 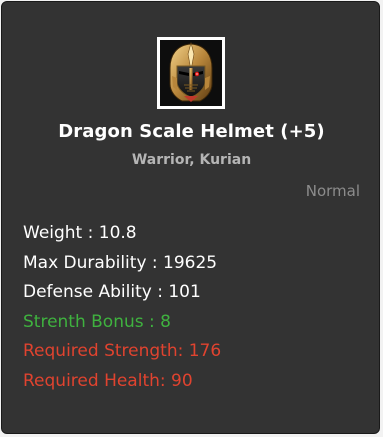 What do you see at coordinates (332, 191) in the screenshot?
I see `item-grade: Normal` at bounding box center [332, 191].